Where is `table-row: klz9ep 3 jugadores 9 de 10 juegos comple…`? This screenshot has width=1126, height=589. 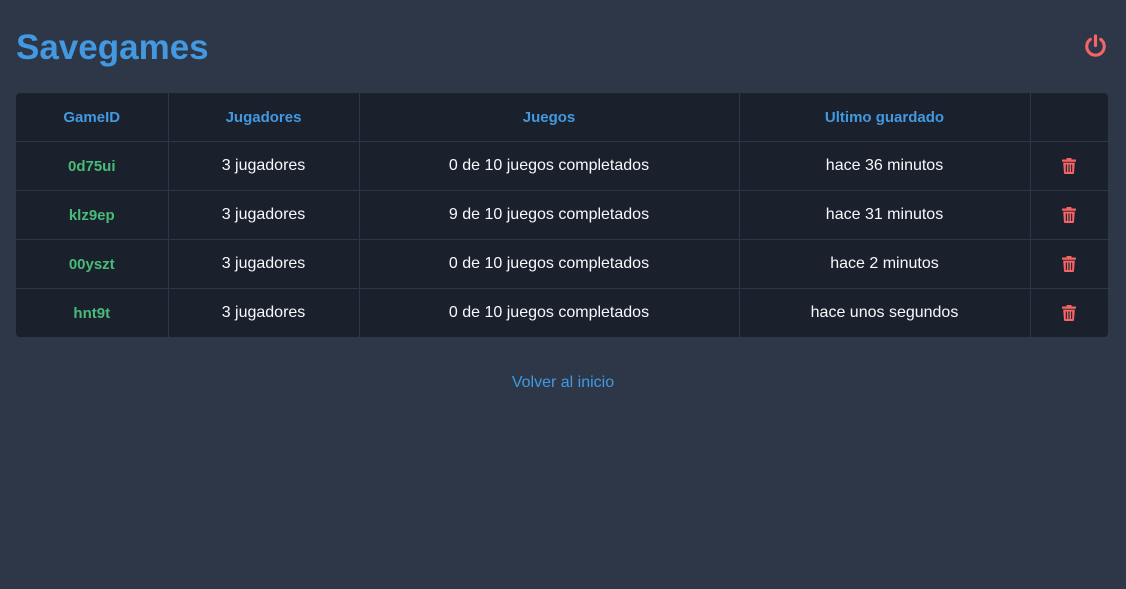
table-row: klz9ep 3 jugadores 9 de 10 juegos comple… is located at coordinates (562, 215).